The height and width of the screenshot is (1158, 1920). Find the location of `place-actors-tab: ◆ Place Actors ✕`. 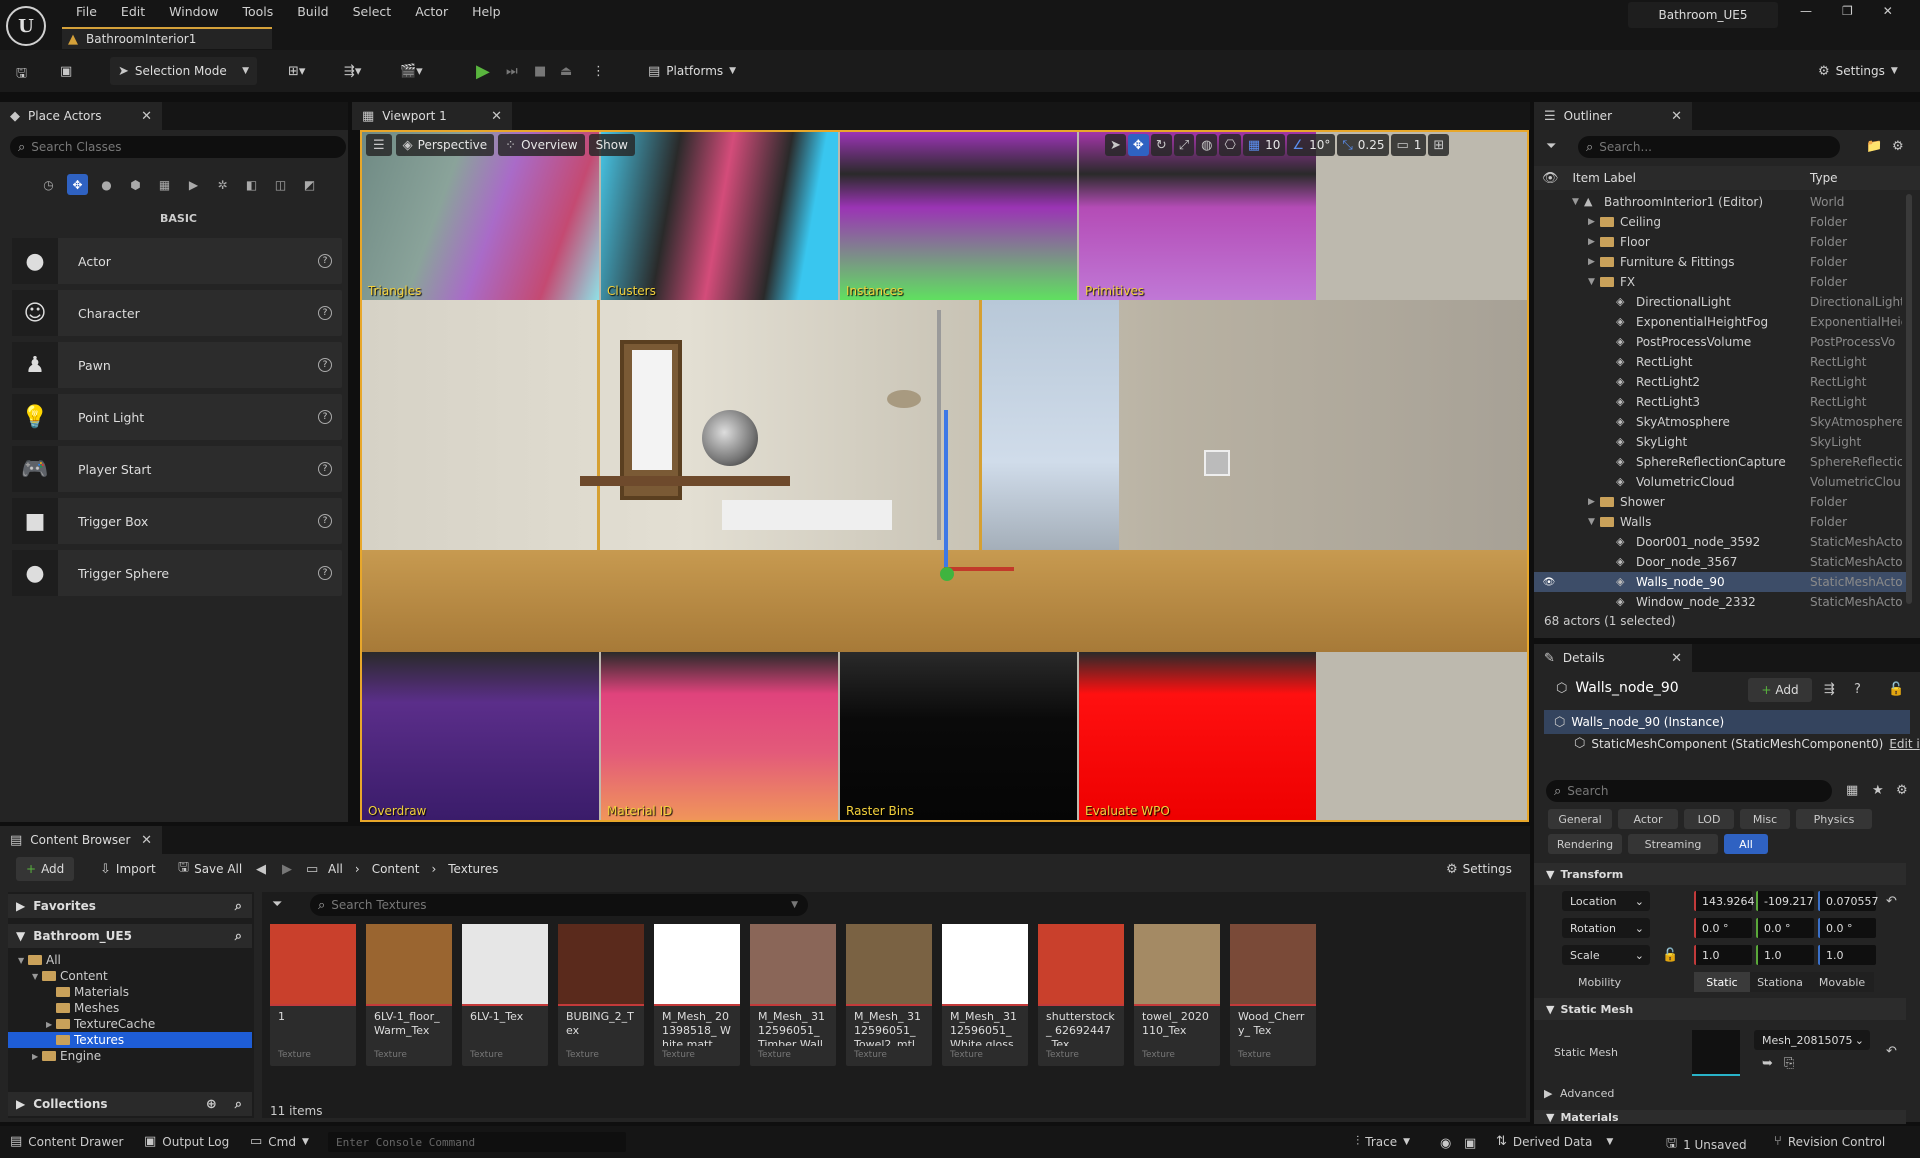

place-actors-tab: ◆ Place Actors ✕ is located at coordinates (81, 116).